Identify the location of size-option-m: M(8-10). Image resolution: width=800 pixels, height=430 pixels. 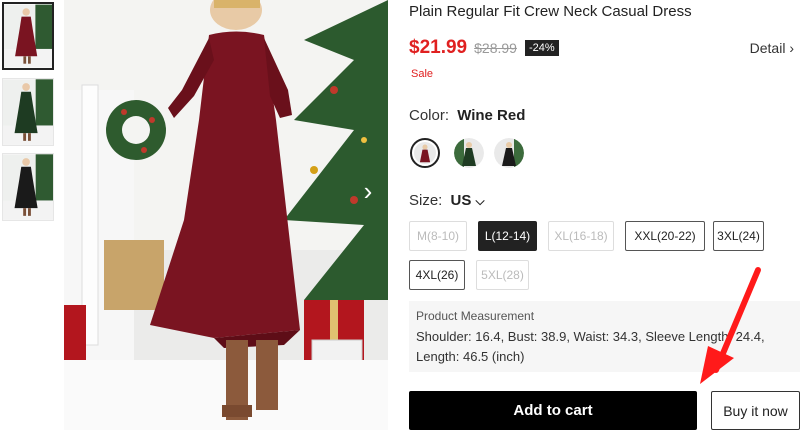
(438, 236).